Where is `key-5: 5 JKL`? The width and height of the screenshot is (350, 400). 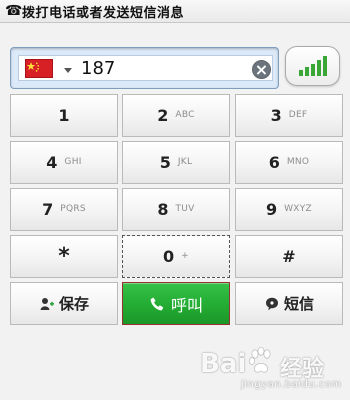
key-5: 5 JKL is located at coordinates (176, 162).